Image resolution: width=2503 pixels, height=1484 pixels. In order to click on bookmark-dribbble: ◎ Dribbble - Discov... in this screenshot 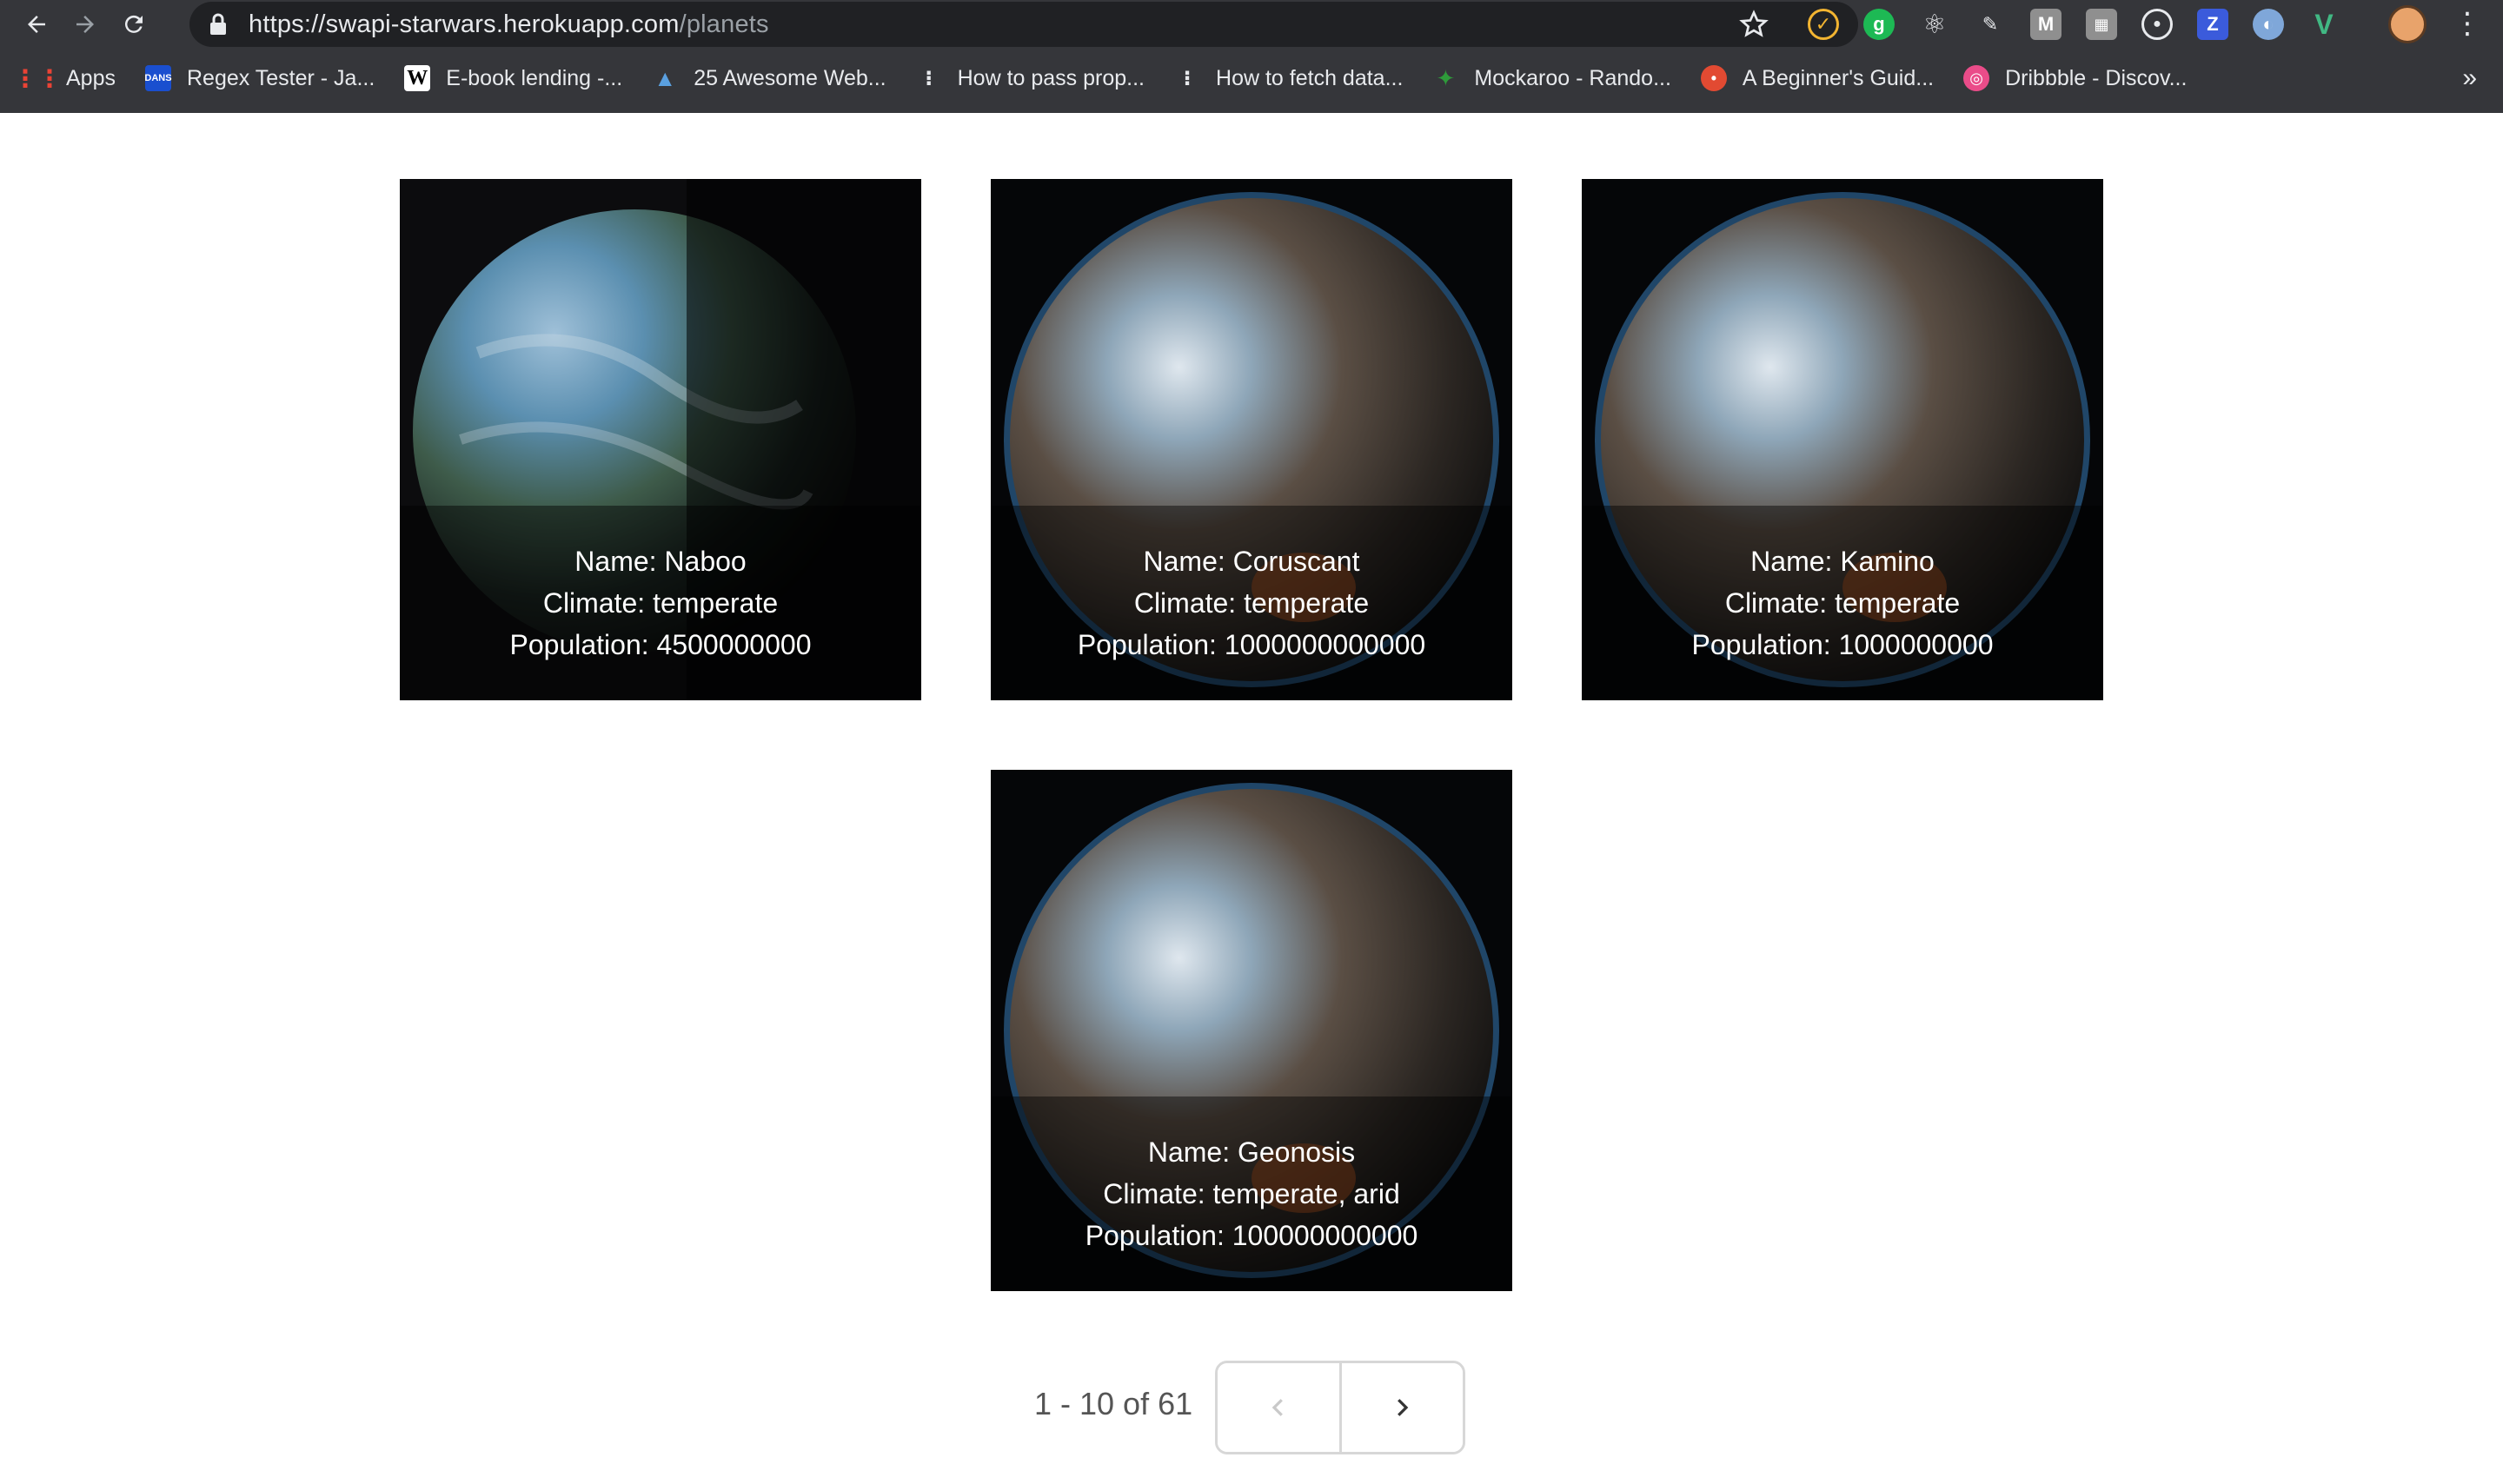, I will do `click(2075, 78)`.